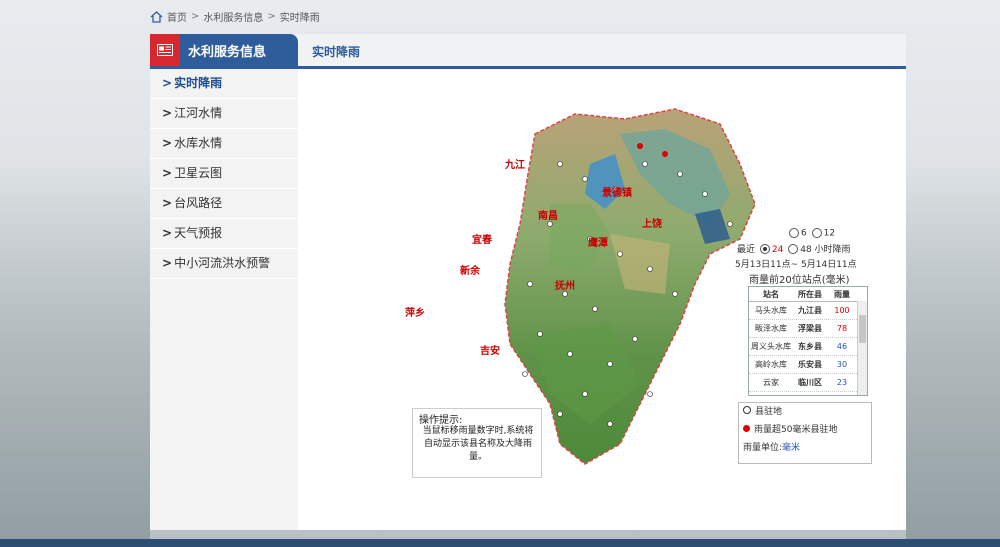 The width and height of the screenshot is (1000, 547). Describe the element at coordinates (862, 348) in the screenshot. I see `rank-table-scrollbar` at that location.